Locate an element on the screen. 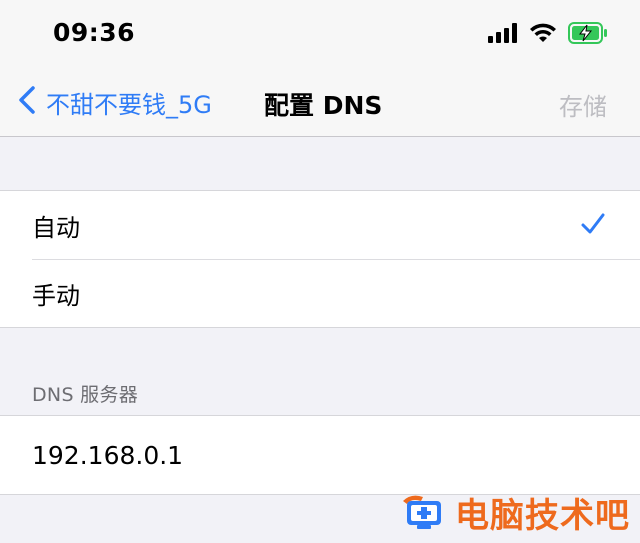 The height and width of the screenshot is (543, 640). cellular-signal-icon is located at coordinates (503, 35).